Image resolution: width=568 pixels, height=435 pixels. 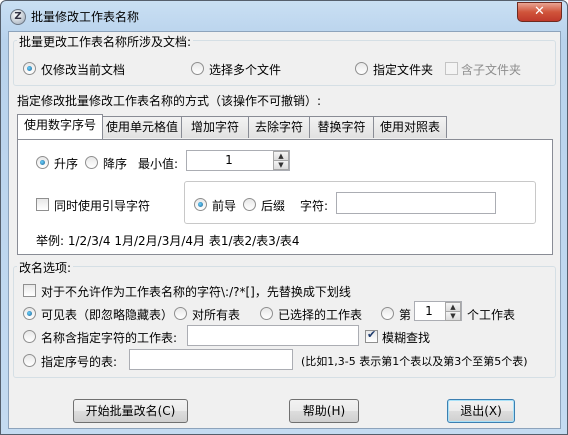 What do you see at coordinates (109, 337) in the screenshot?
I see `radio-name-contains-label: 名称含指定字符的工作表:` at bounding box center [109, 337].